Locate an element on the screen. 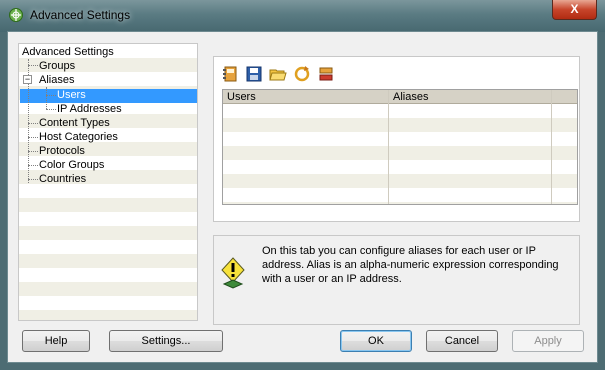 This screenshot has width=605, height=370. open-button is located at coordinates (278, 74).